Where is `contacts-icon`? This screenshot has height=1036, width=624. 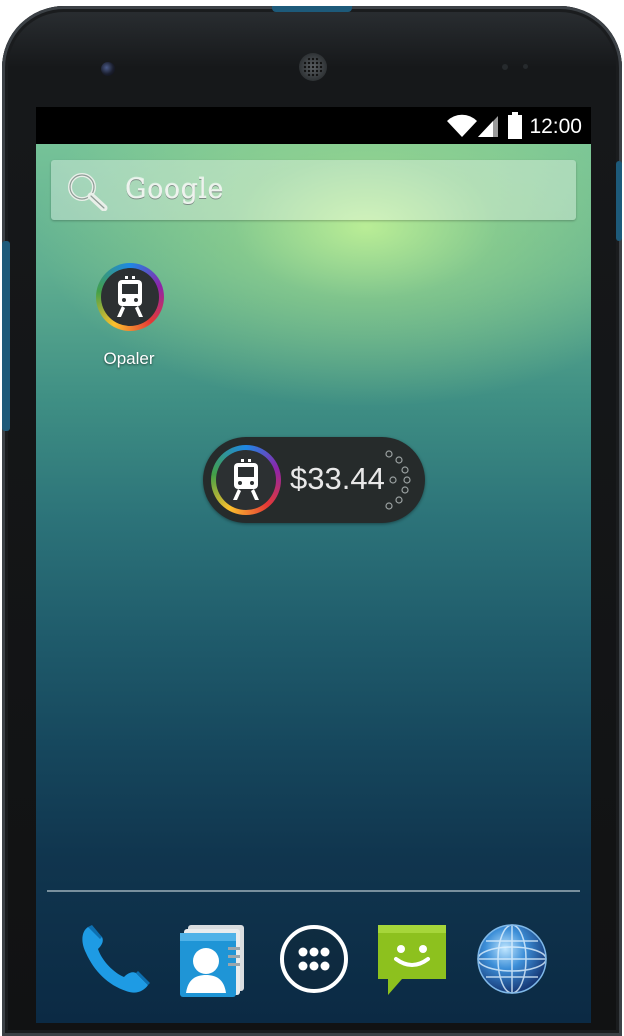
contacts-icon is located at coordinates (212, 961).